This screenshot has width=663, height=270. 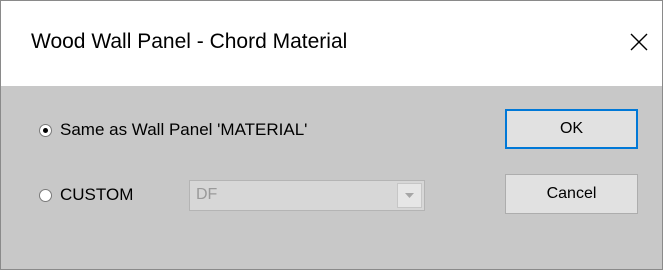 I want to click on window-title: Wood Wall Panel - Chord Material, so click(x=189, y=41).